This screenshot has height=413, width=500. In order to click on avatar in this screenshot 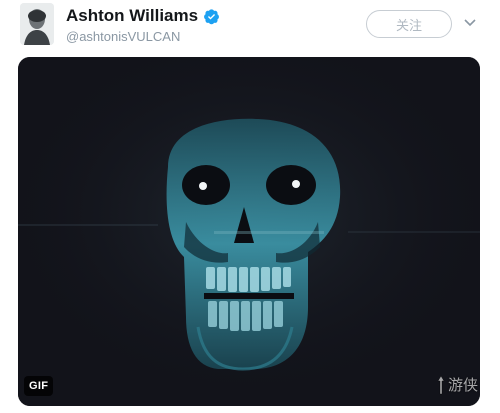, I will do `click(37, 24)`.